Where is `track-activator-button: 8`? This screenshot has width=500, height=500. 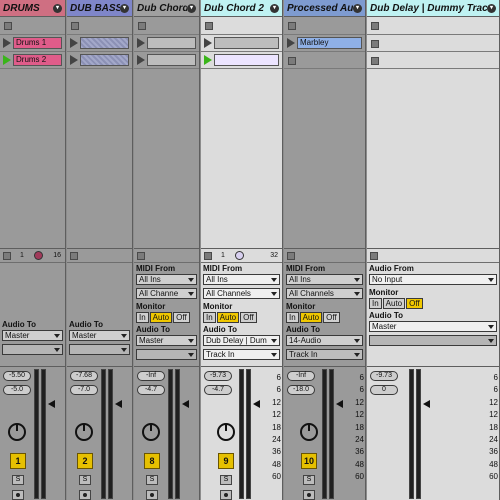
track-activator-button: 8 is located at coordinates (152, 461).